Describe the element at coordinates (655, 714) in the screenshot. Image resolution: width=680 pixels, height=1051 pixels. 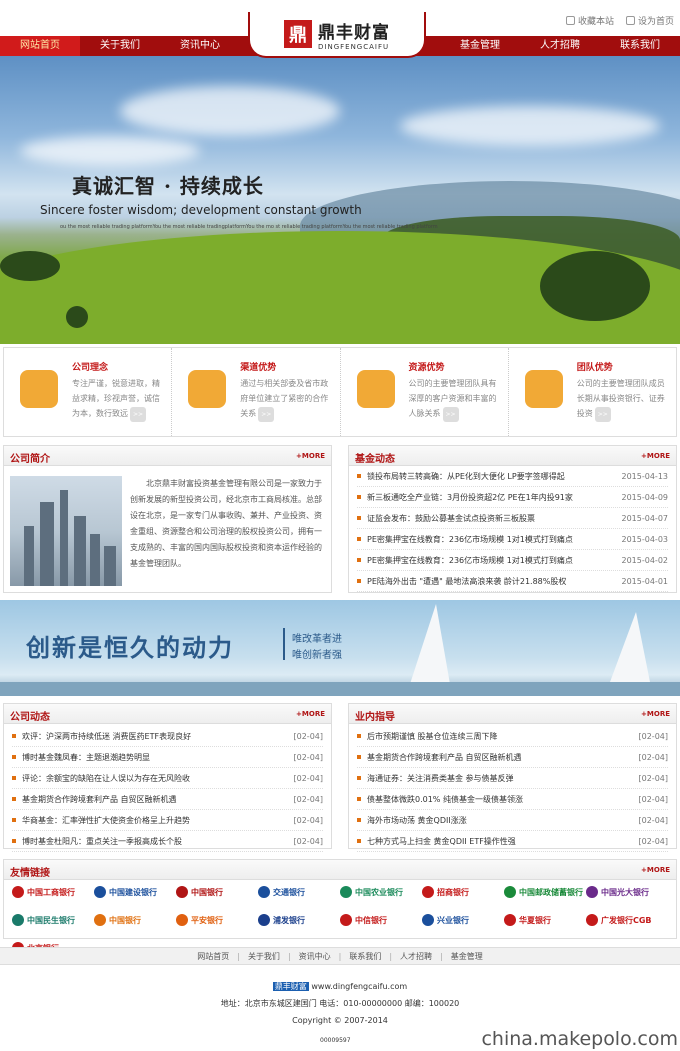
I see `industry-news-more-link: +MORE` at that location.